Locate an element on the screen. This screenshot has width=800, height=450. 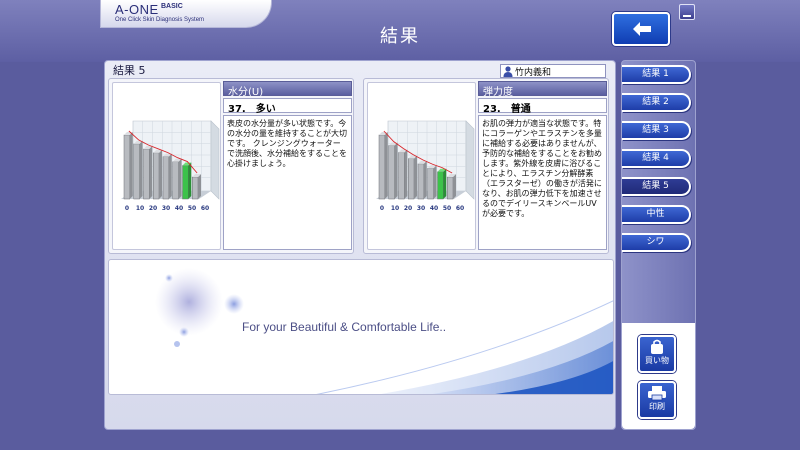
results-sidebar: 結果 1 結果 2 結果 3 結果 4 結果 5 中性 シワ 買い物 印刷 is located at coordinates (658, 245).